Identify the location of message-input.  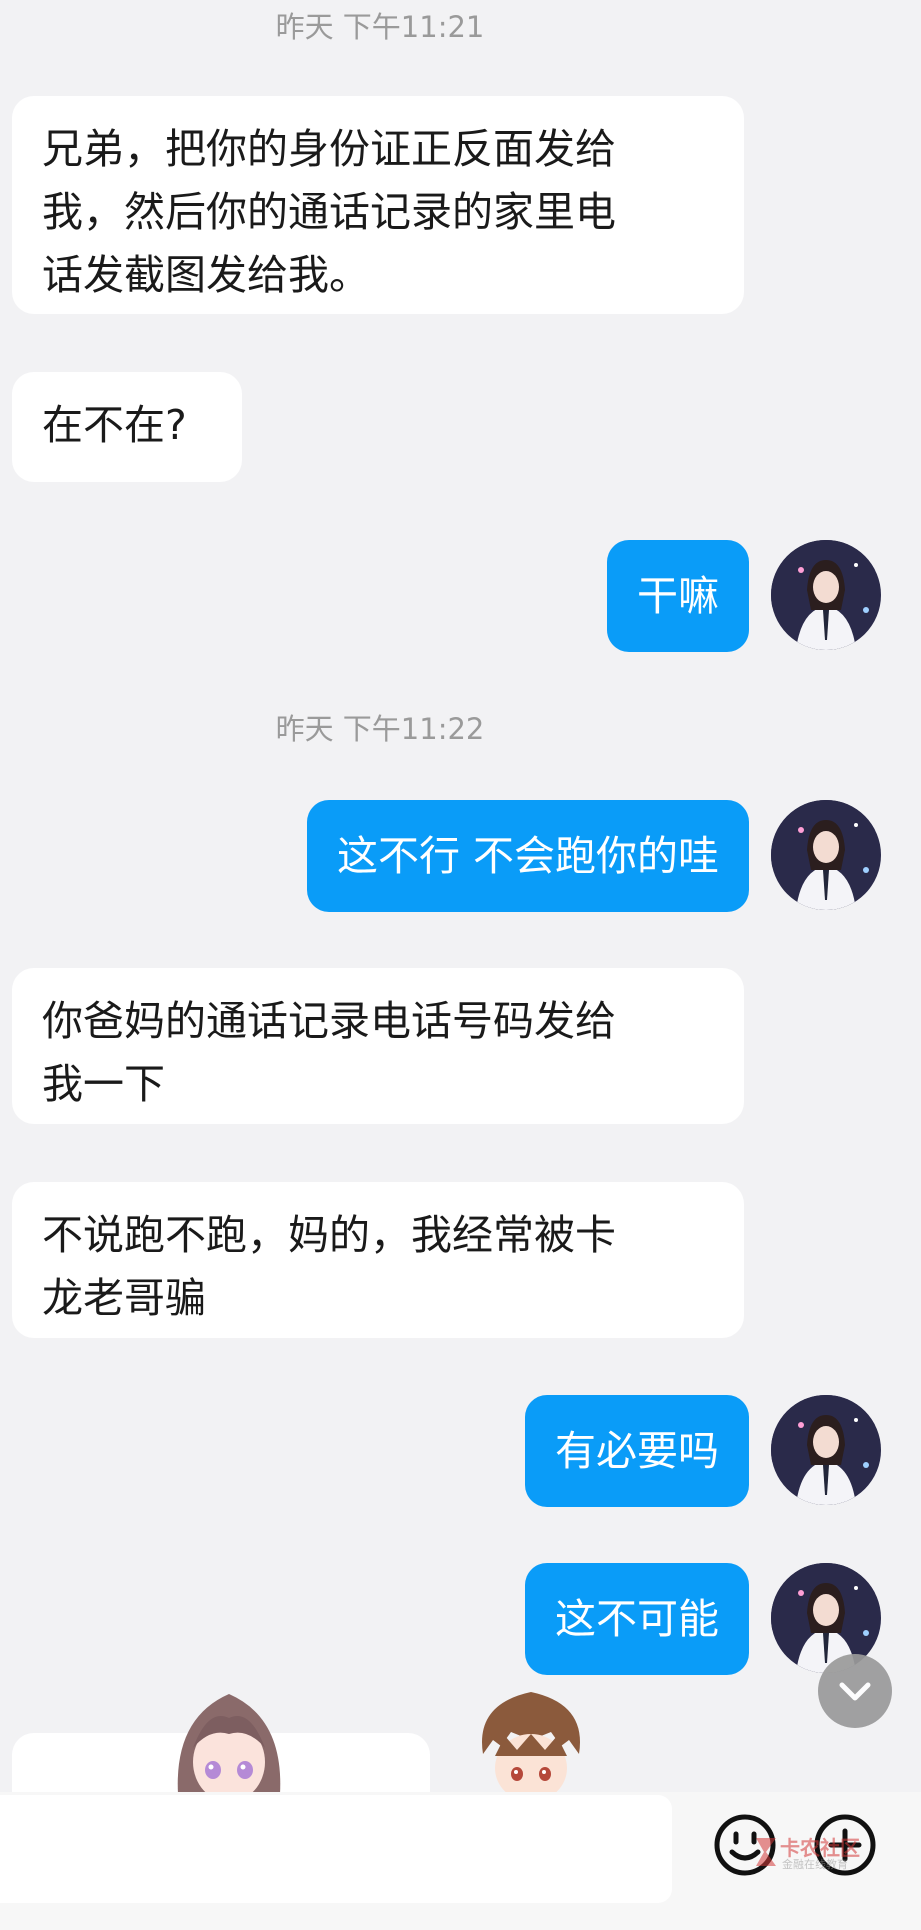
(336, 1849).